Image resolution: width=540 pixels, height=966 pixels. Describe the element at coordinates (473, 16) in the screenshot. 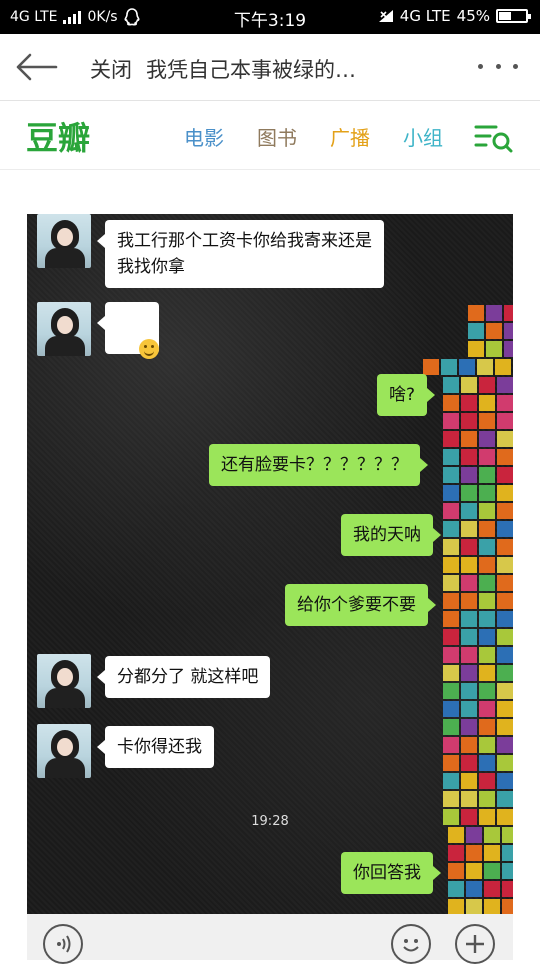

I see `battery-percent: 45%` at that location.